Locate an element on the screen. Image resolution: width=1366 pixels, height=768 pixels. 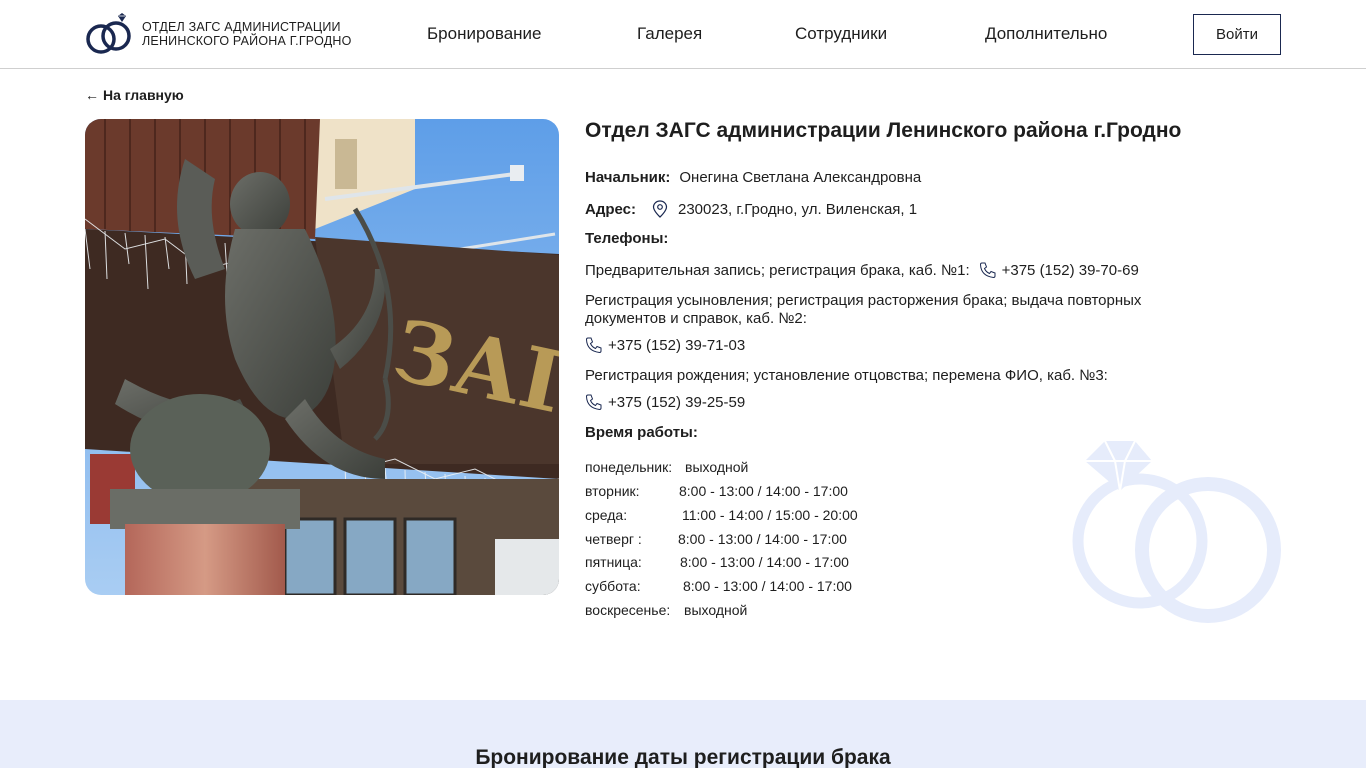
nav-booking: Бронирование is located at coordinates (484, 34).